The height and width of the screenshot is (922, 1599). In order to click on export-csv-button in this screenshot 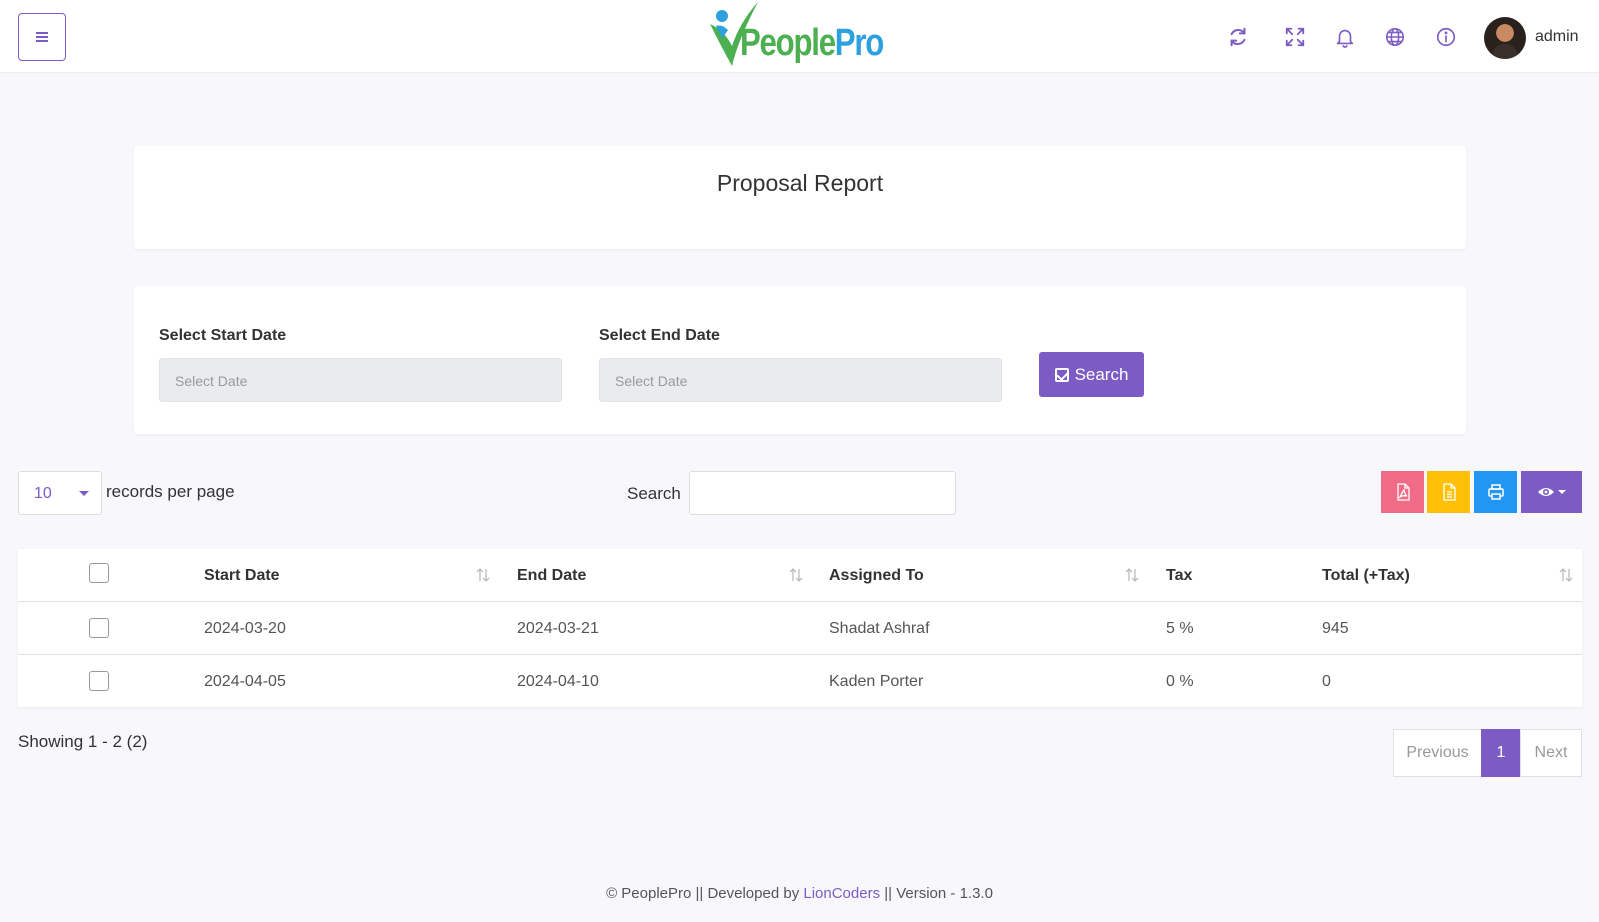, I will do `click(1448, 492)`.